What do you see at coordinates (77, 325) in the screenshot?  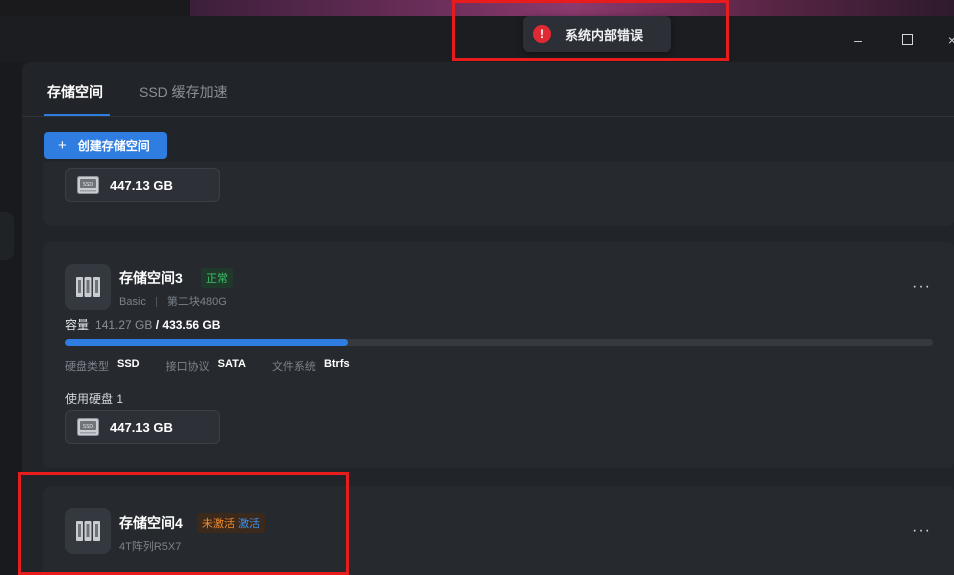 I see `capacity-label: 容量` at bounding box center [77, 325].